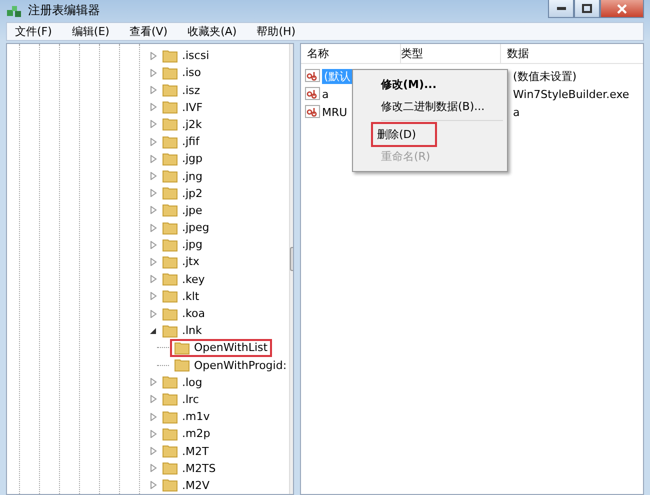 The image size is (650, 495). What do you see at coordinates (516, 112) in the screenshot?
I see `value-data: a` at bounding box center [516, 112].